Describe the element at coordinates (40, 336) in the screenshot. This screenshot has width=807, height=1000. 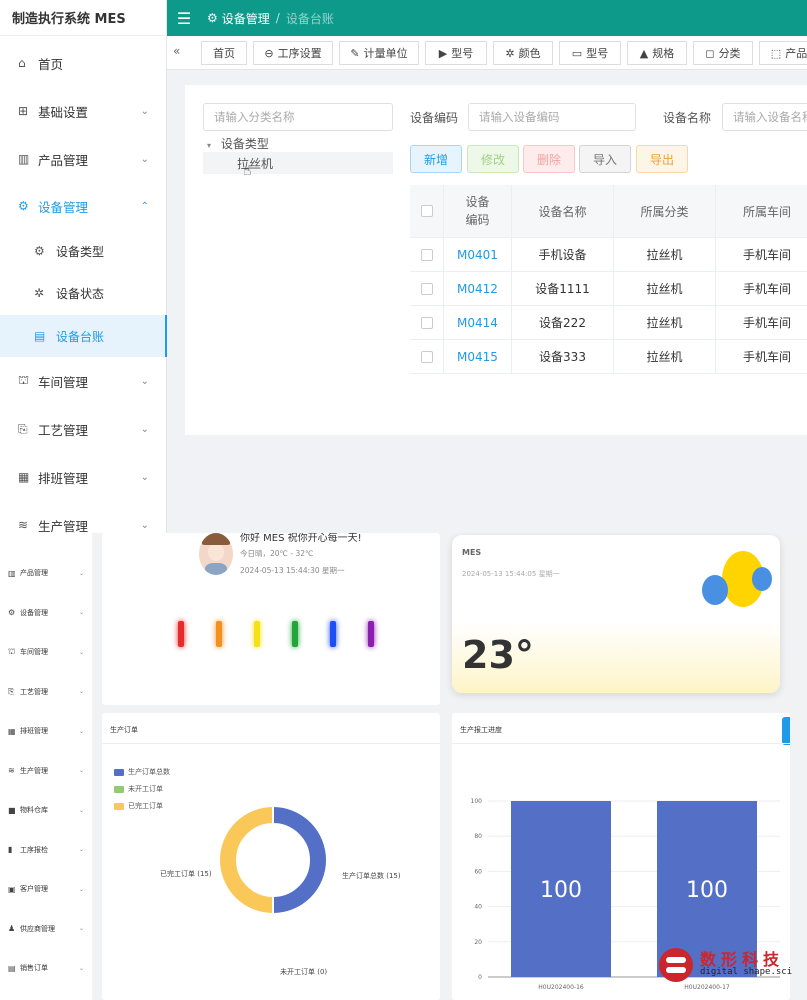
I see `ledger-icon: ▤` at that location.